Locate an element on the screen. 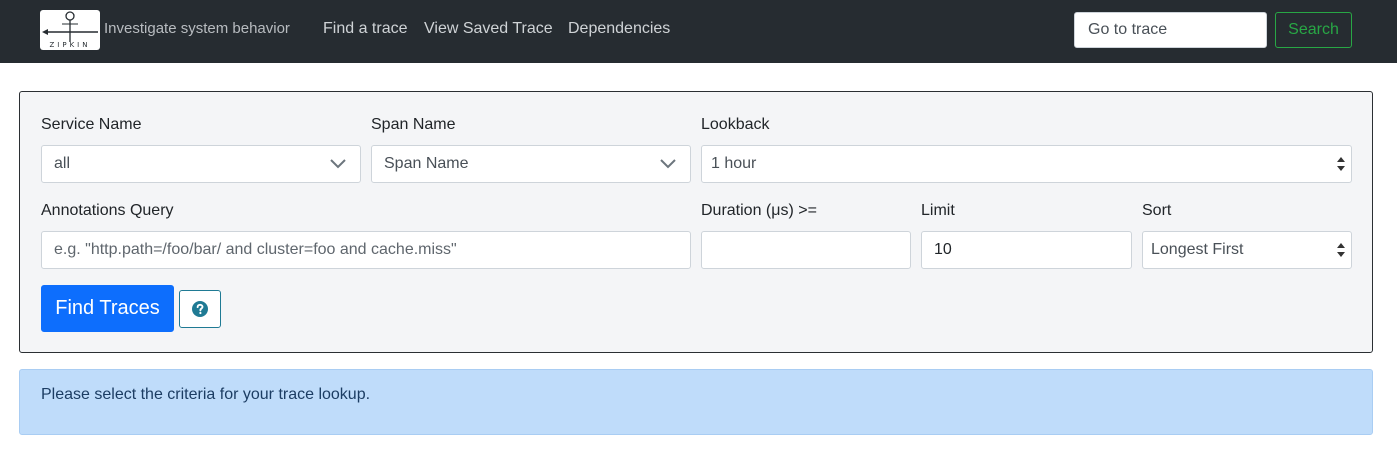 The width and height of the screenshot is (1397, 459). duration-input is located at coordinates (806, 250).